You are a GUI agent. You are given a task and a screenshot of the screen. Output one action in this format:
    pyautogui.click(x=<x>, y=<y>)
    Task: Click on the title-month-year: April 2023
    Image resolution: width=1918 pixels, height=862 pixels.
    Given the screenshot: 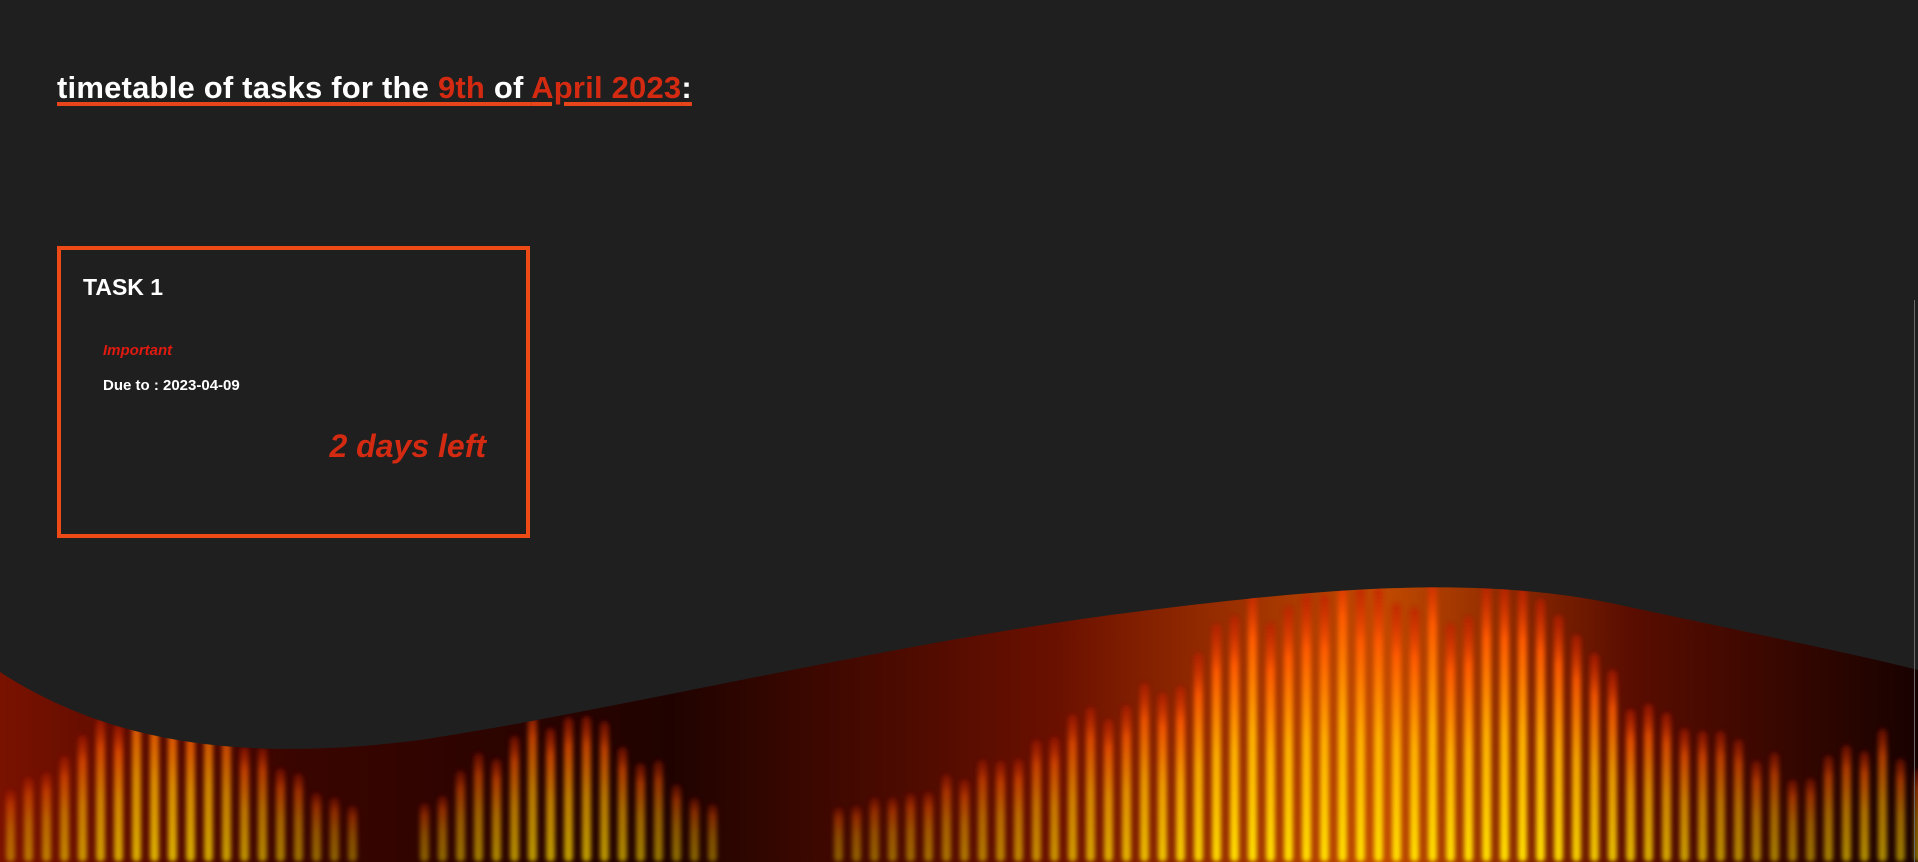 What is the action you would take?
    pyautogui.click(x=606, y=87)
    